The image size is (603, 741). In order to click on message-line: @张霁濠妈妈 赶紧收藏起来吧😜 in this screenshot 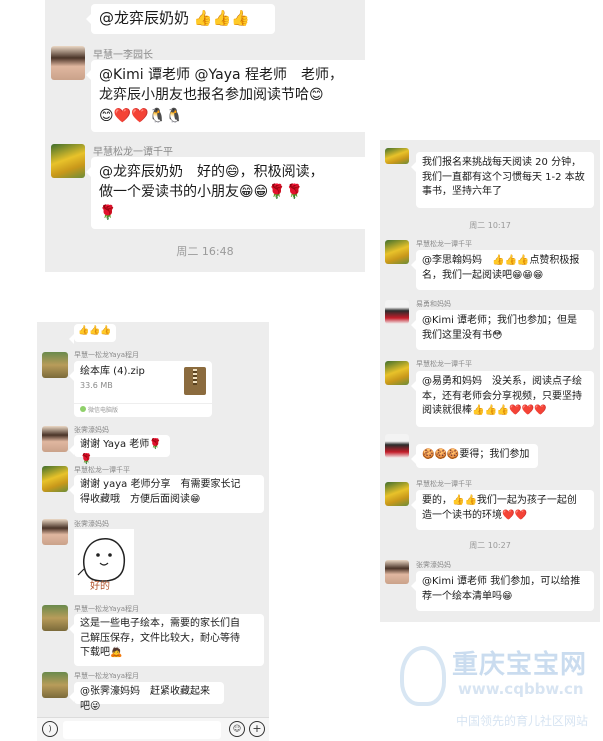, I will do `click(145, 699)`.